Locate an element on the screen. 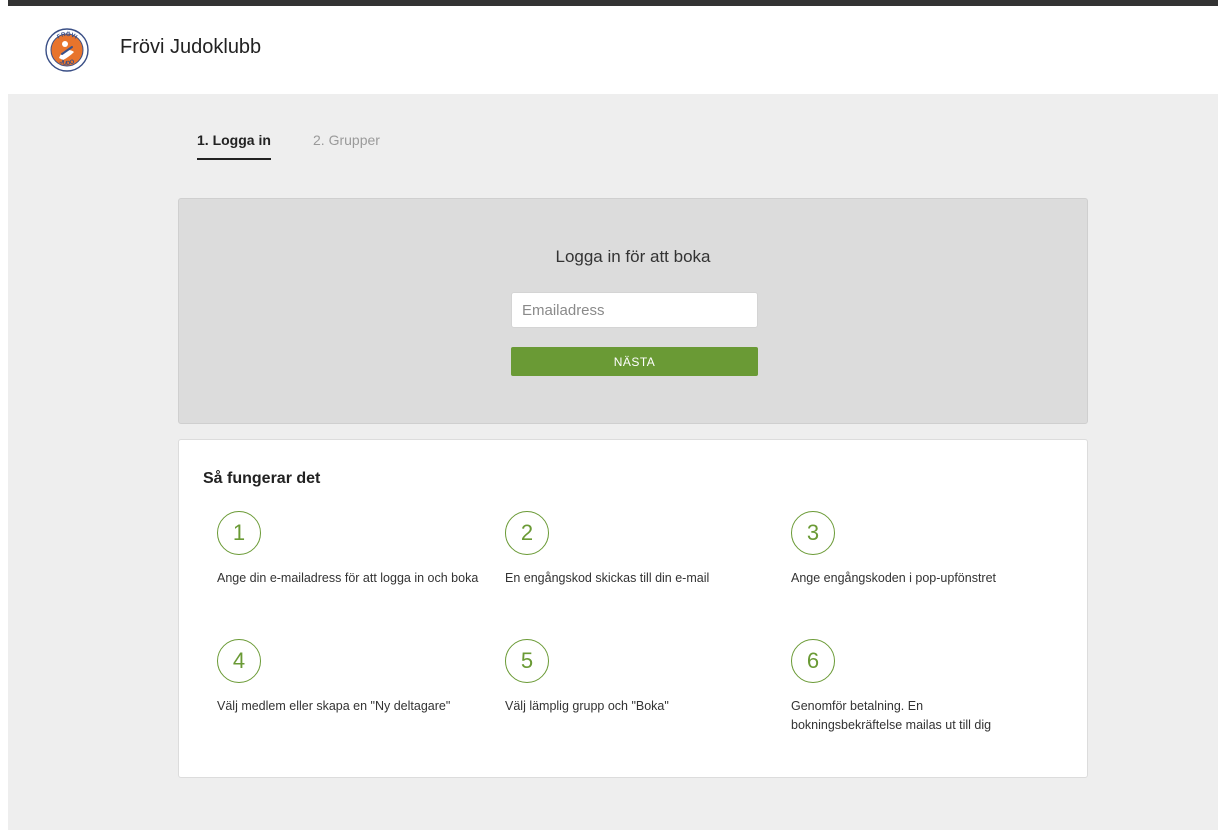  club-logo: FRÖVI JUDO is located at coordinates (67, 50).